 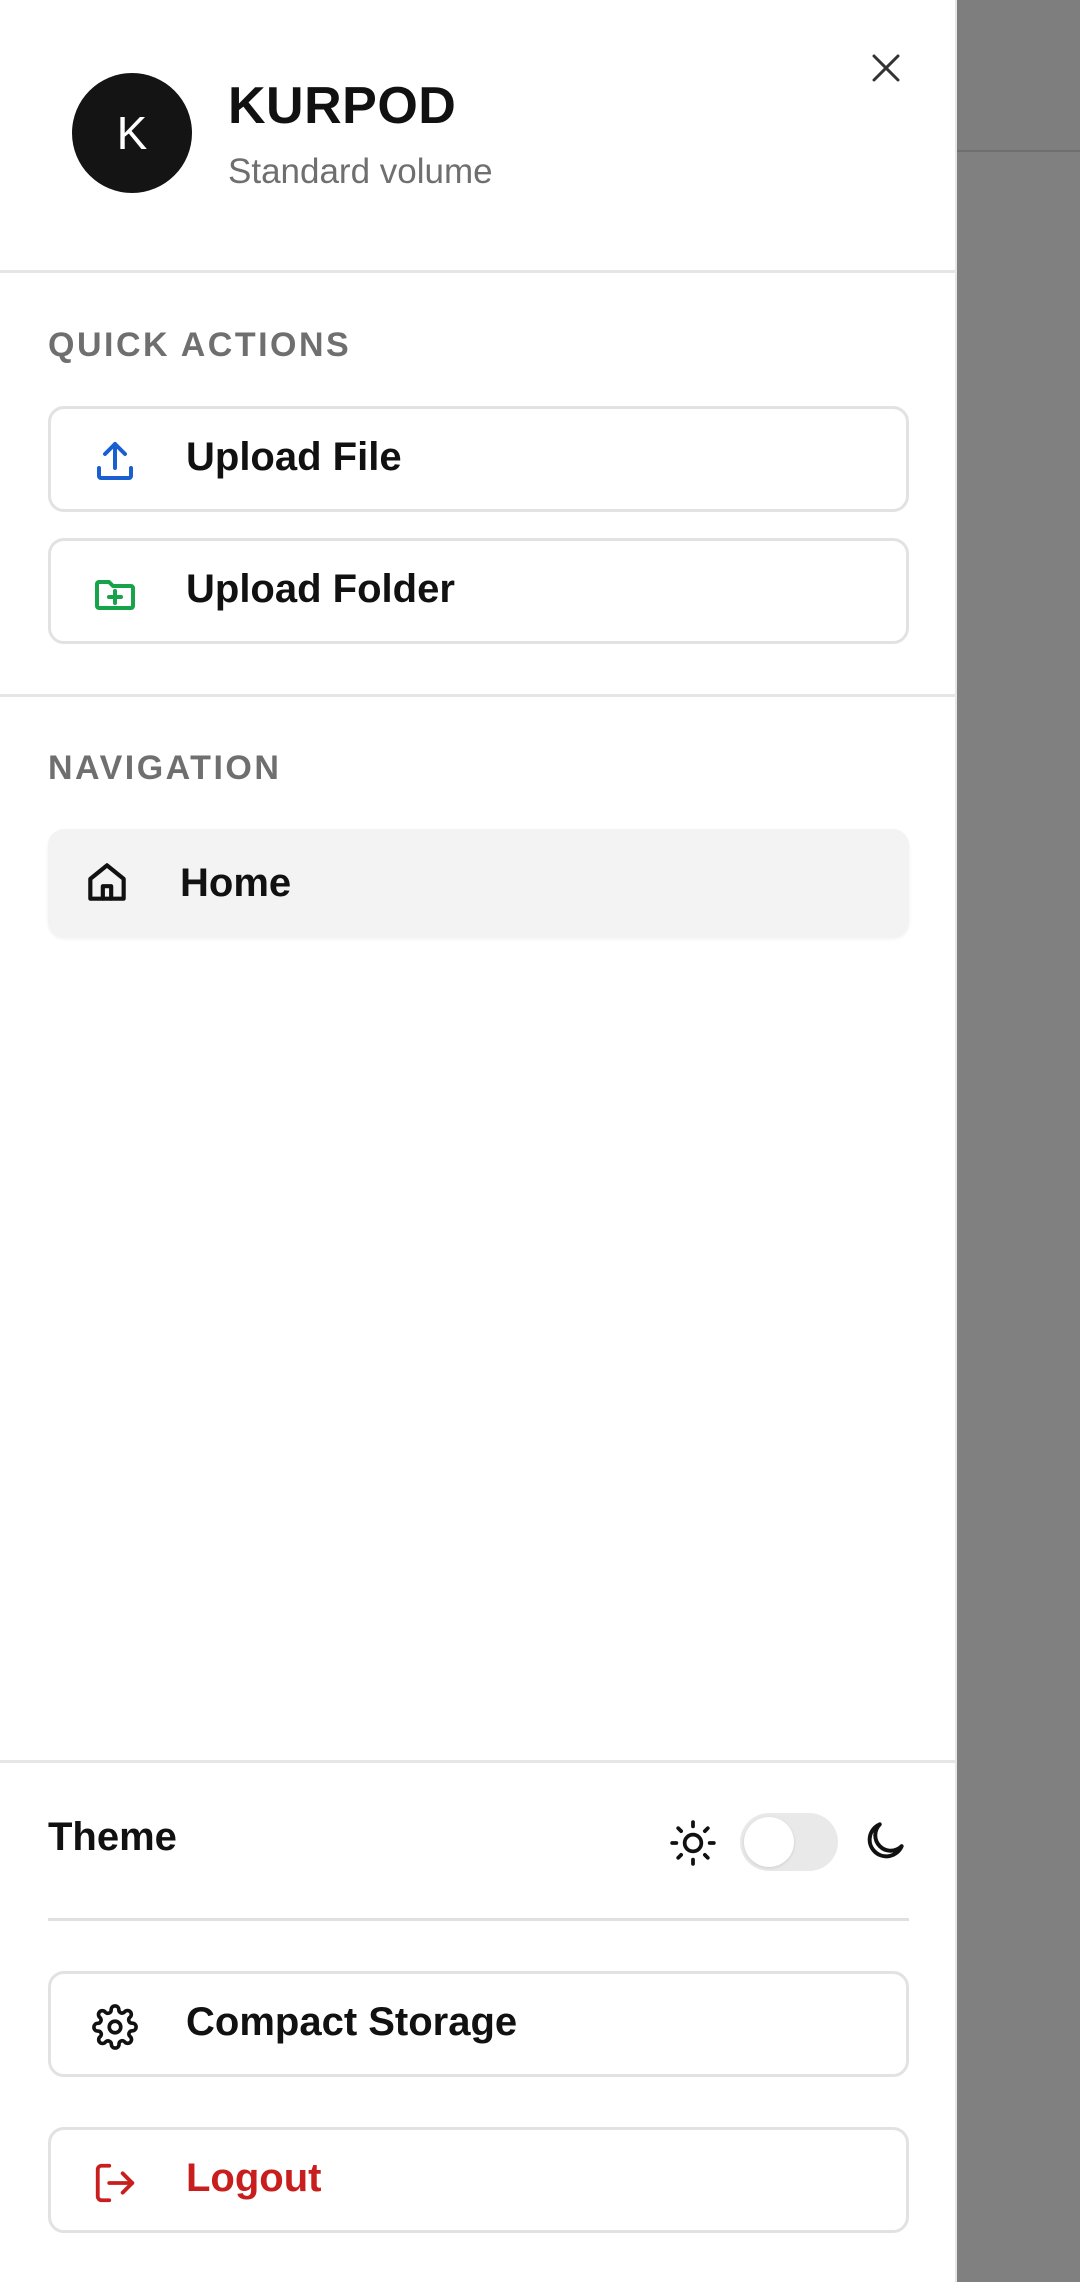 I want to click on close-button, so click(x=886, y=68).